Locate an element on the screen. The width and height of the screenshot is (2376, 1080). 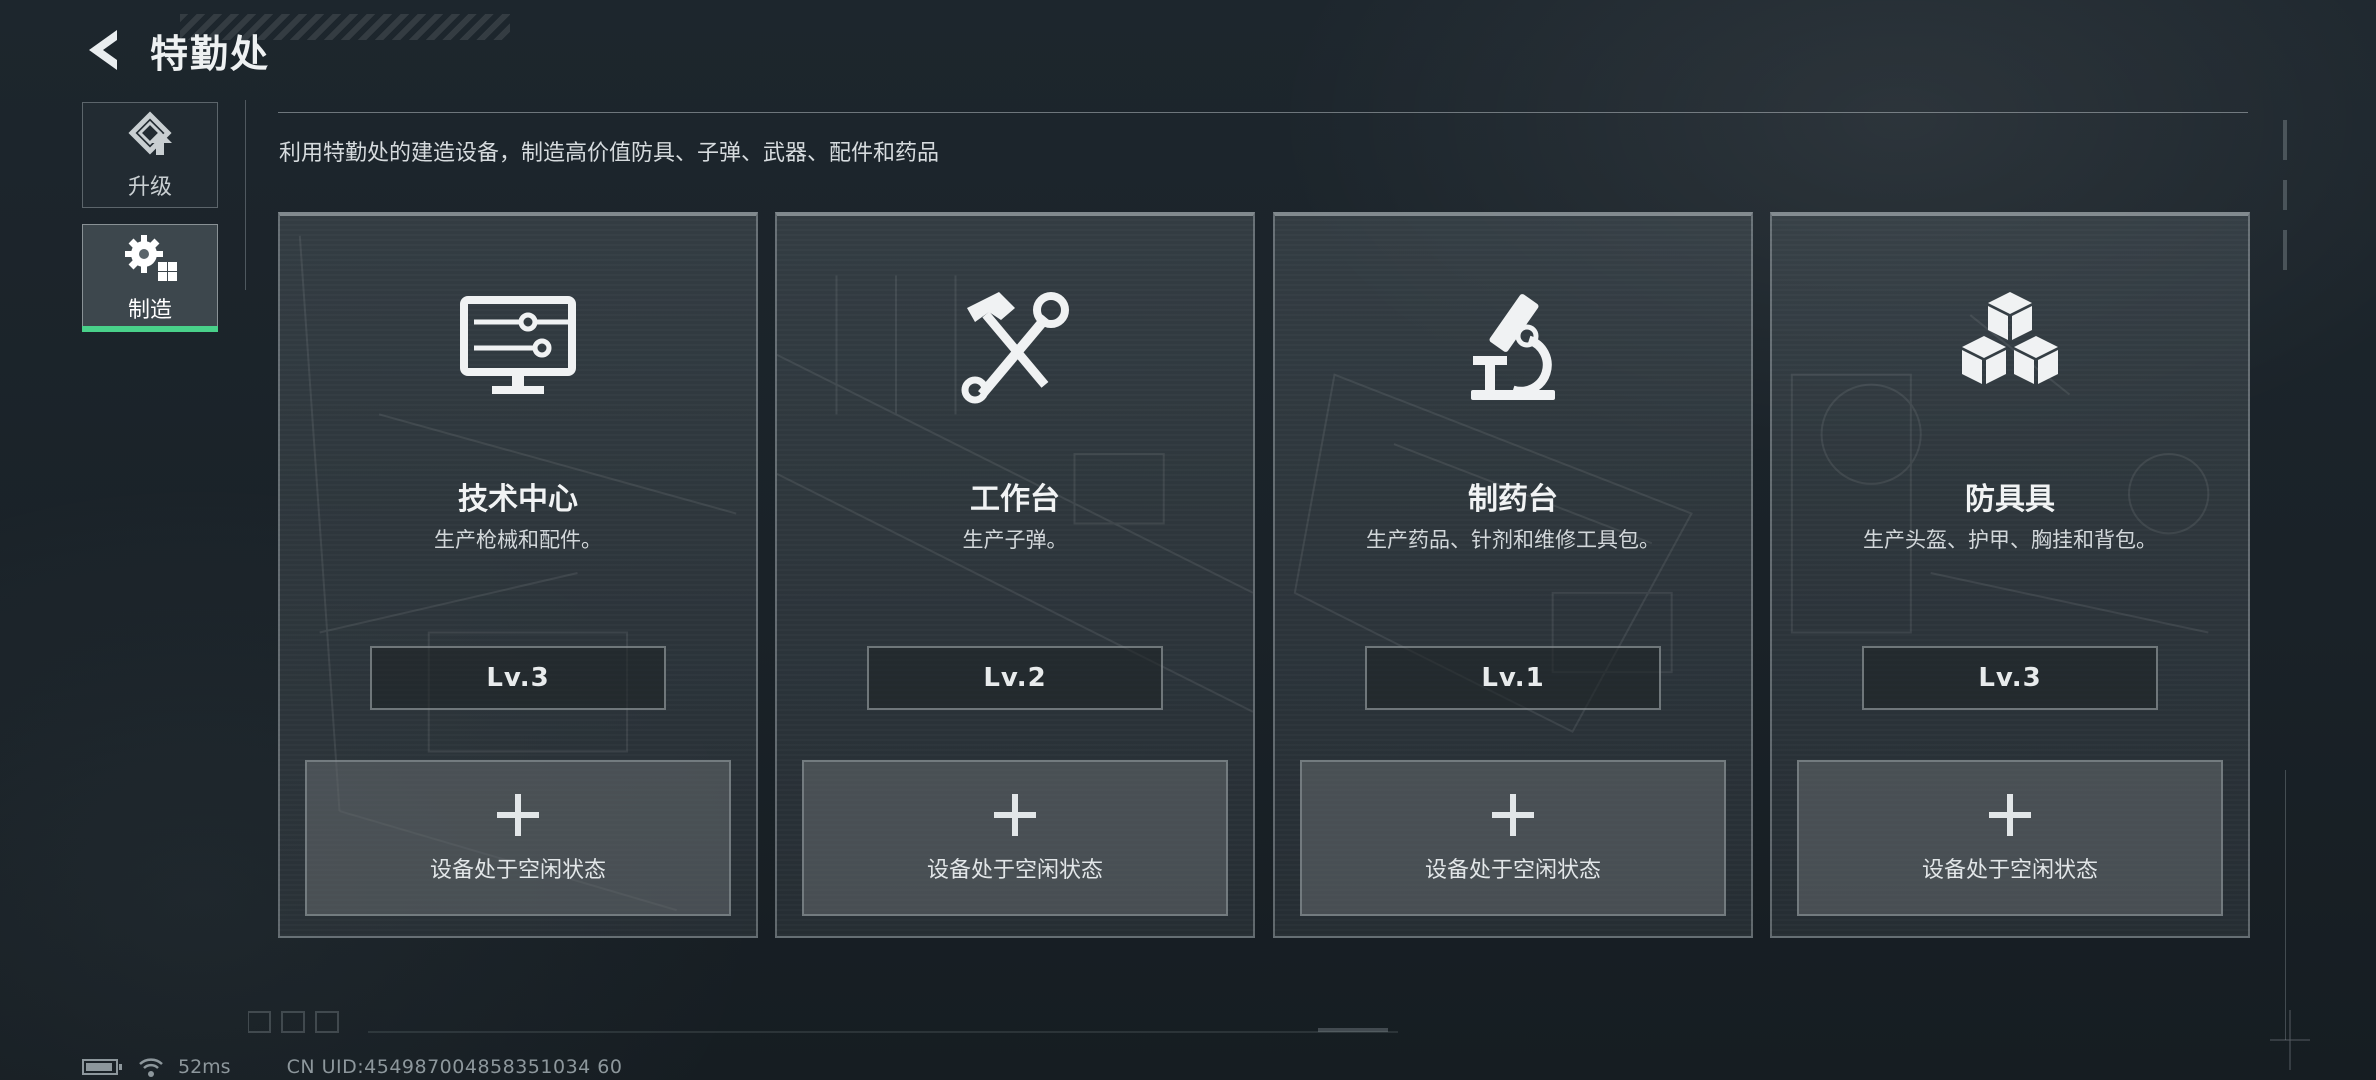
station-card-workbench: 工作台 生产子弹。 Lv.2 设备处于空闲状态 is located at coordinates (1015, 575).